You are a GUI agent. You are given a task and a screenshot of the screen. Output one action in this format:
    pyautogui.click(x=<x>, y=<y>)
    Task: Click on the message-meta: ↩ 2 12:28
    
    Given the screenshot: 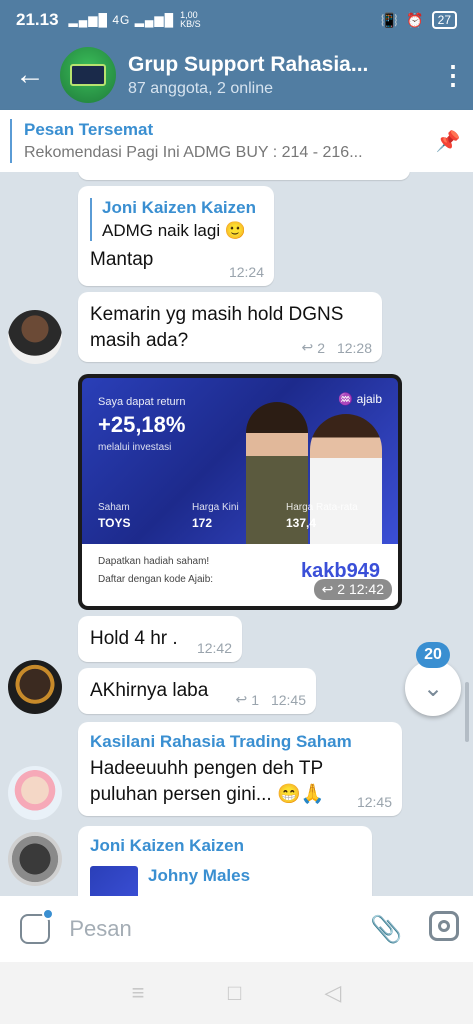 What is the action you would take?
    pyautogui.click(x=336, y=347)
    